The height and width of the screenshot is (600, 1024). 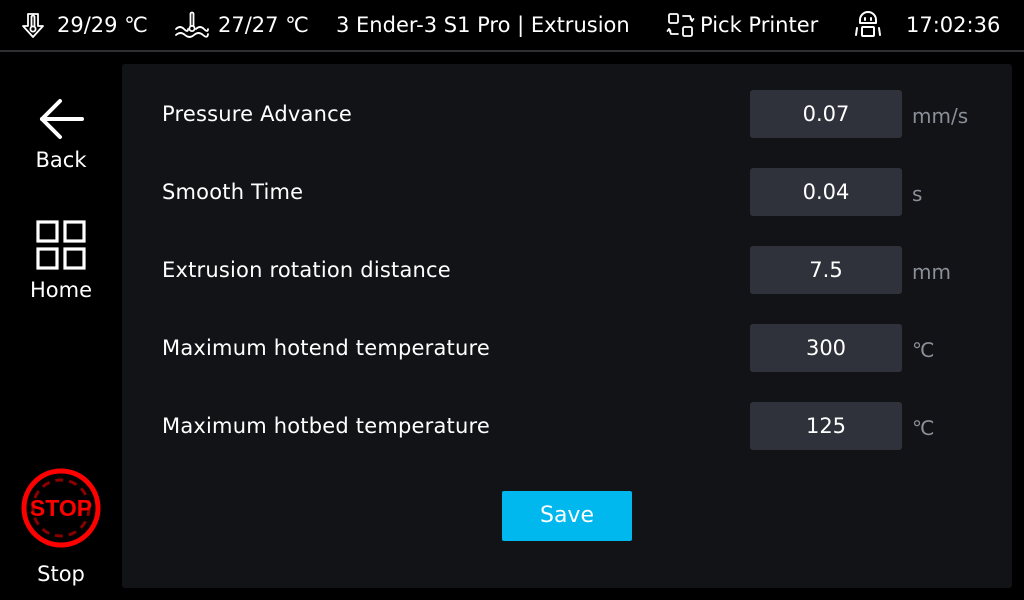 What do you see at coordinates (483, 25) in the screenshot?
I see `page-title: 3 Ender-3 S1 Pro | Extrusion` at bounding box center [483, 25].